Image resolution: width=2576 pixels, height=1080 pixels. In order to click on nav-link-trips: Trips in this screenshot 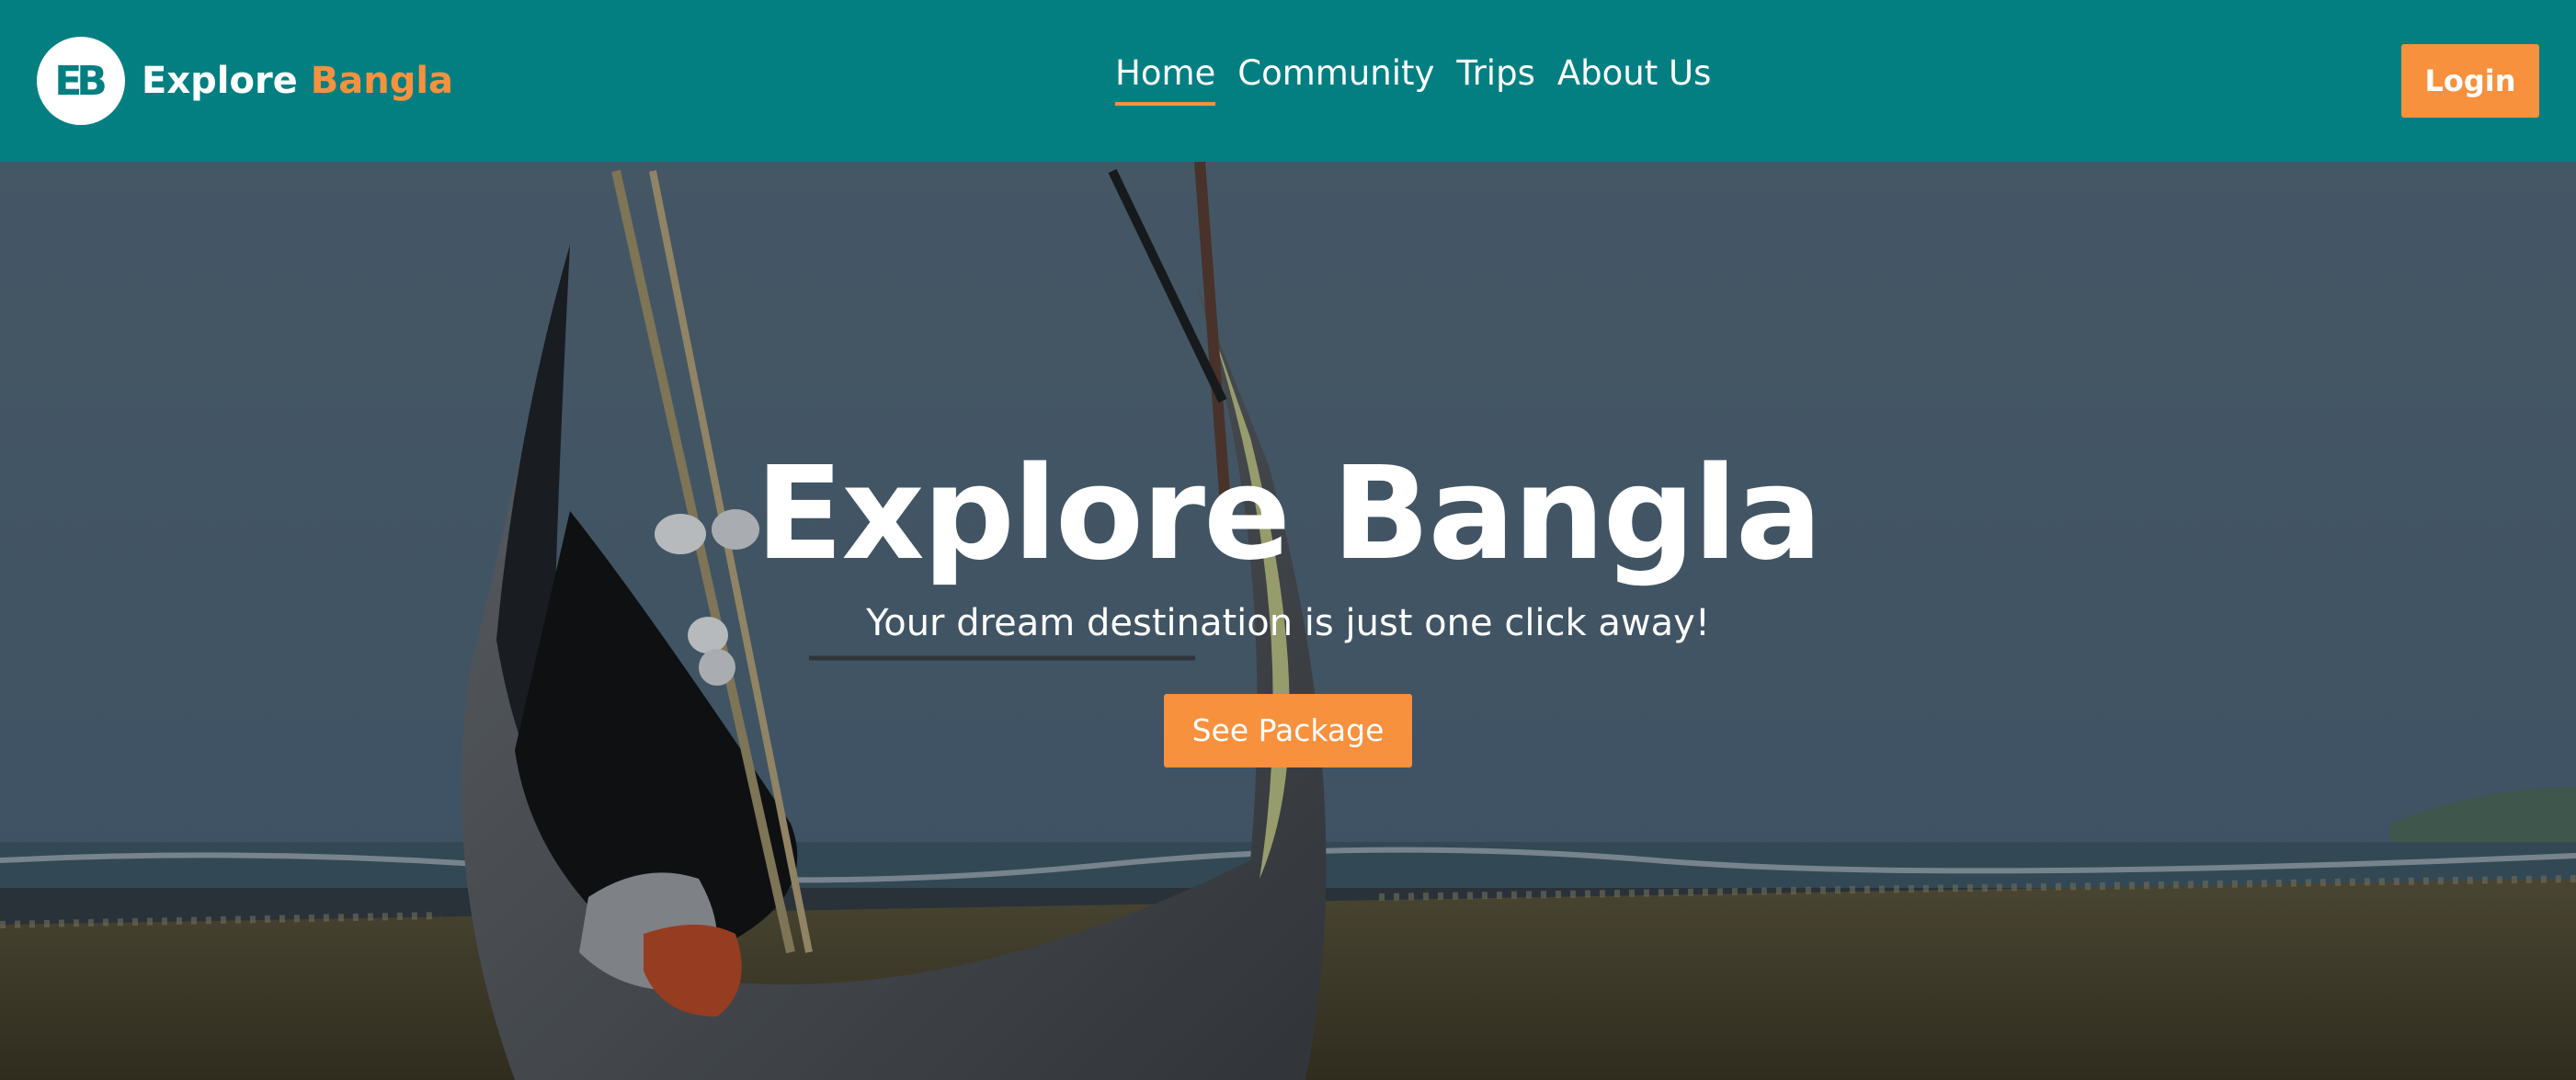, I will do `click(1495, 79)`.